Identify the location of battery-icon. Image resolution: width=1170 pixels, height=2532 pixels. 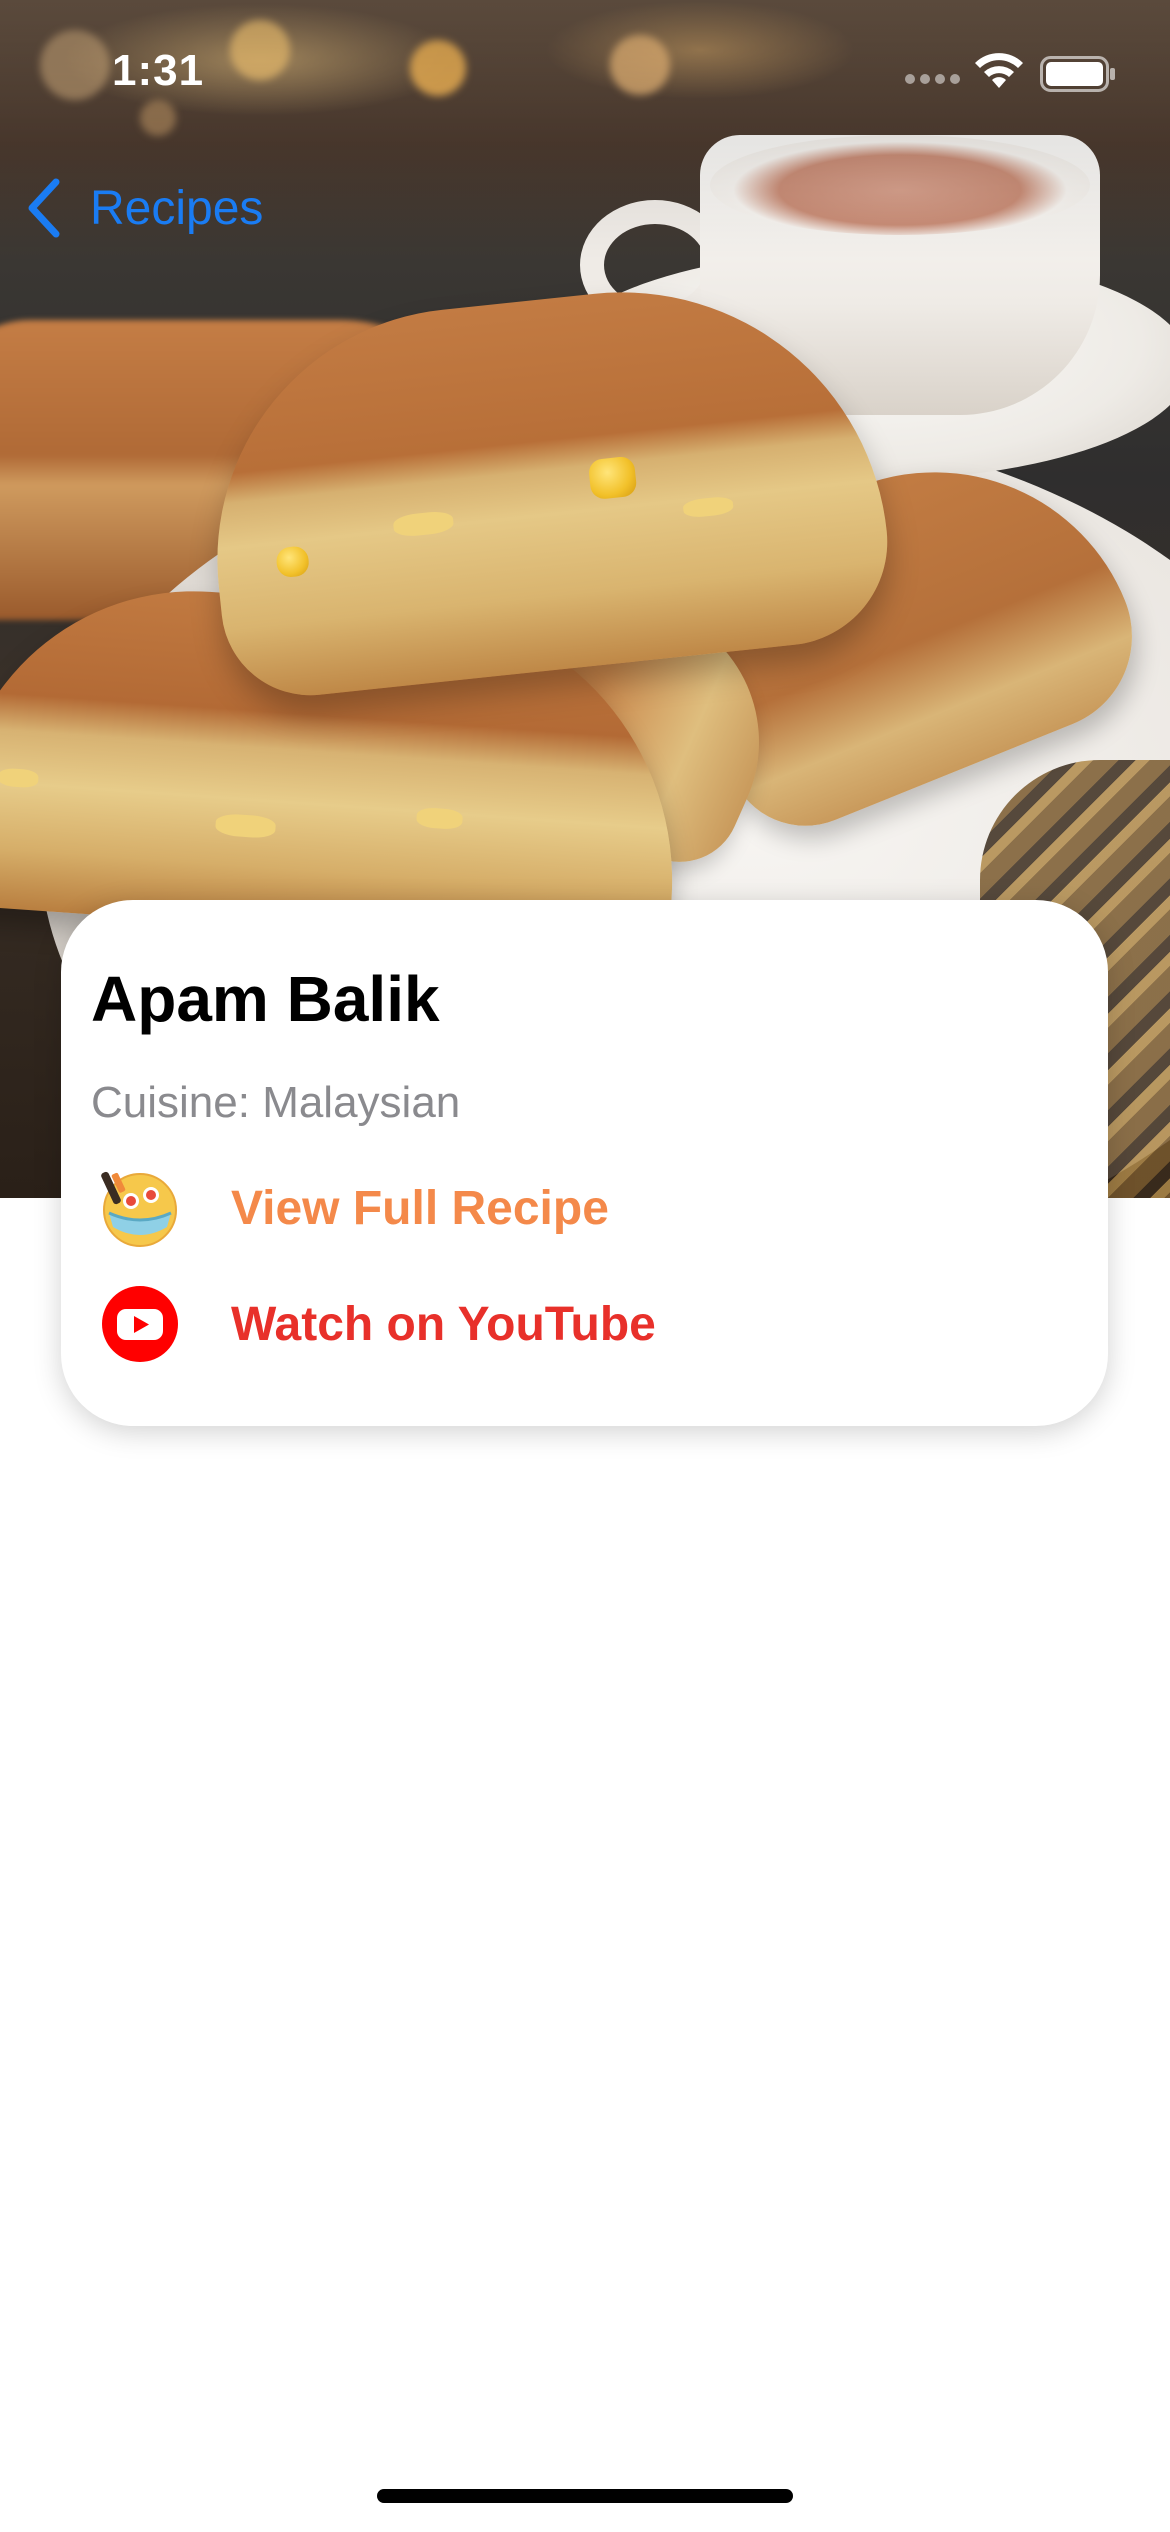
(1077, 74).